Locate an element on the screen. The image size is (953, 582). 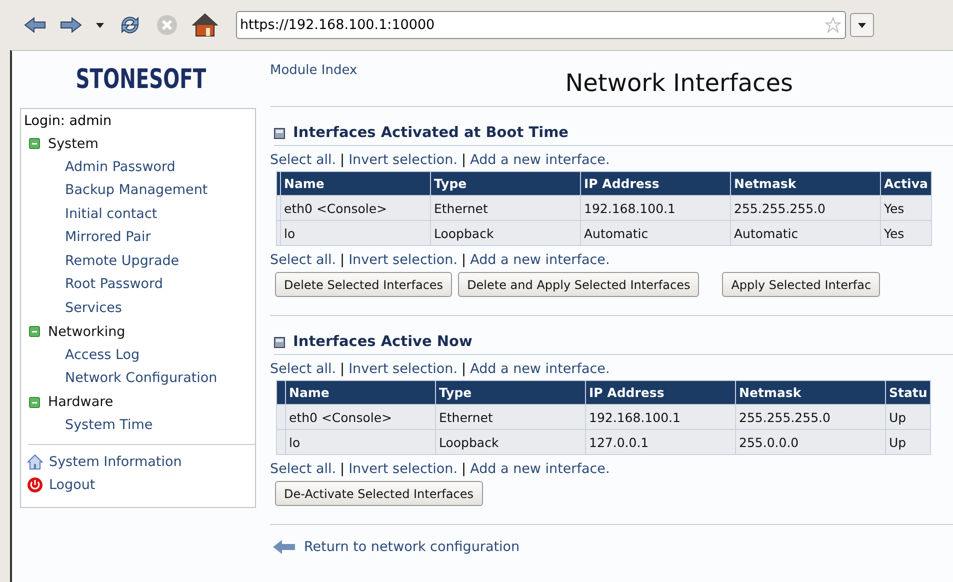
sidebar-link: Services is located at coordinates (138, 308).